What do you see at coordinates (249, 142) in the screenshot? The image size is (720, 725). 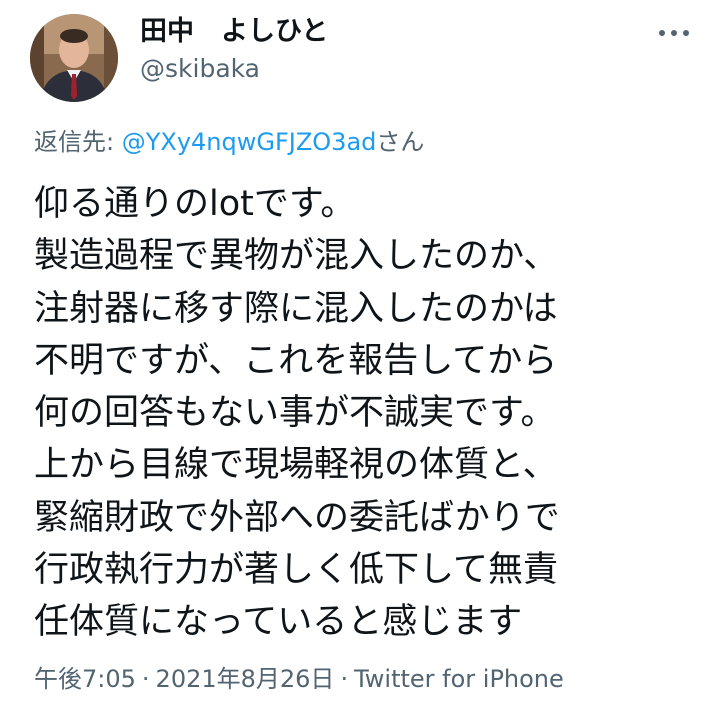 I see `reply-mention-link: @YXy4nqwGFJZO3ad` at bounding box center [249, 142].